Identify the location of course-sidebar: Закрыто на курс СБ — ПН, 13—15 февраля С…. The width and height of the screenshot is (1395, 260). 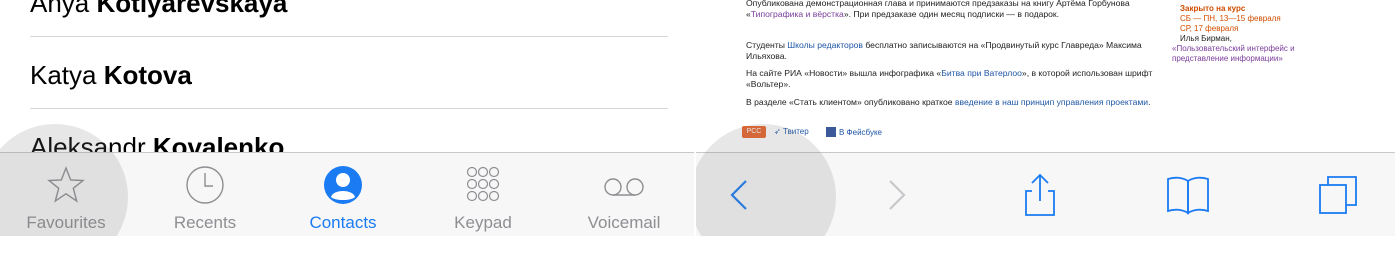
(1276, 34).